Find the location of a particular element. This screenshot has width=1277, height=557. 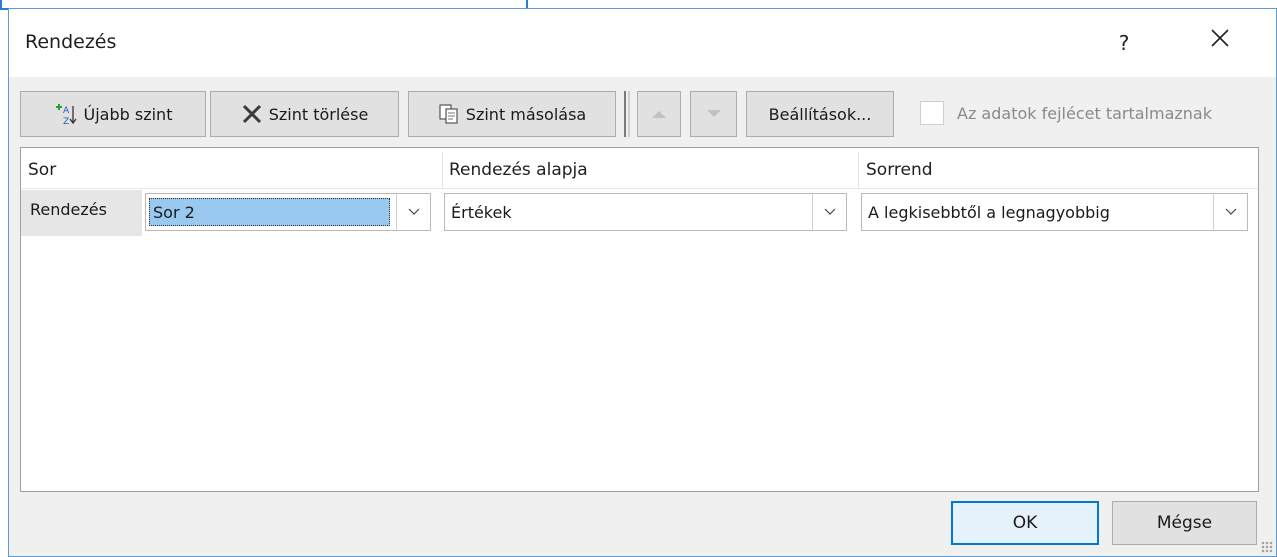

header-divider is located at coordinates (639, 188).